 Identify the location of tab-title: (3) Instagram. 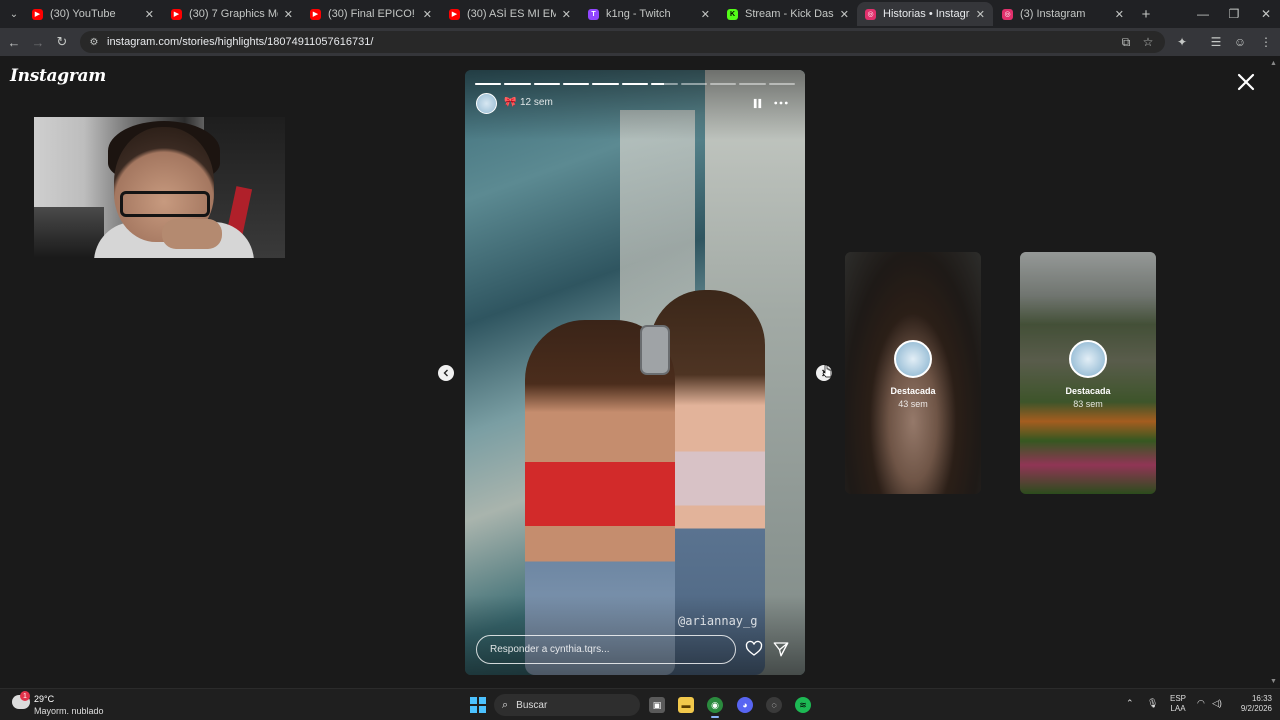
(1053, 14).